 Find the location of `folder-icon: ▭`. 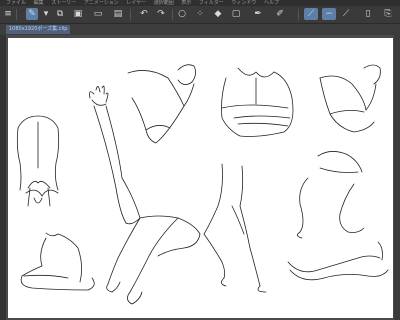

folder-icon: ▭ is located at coordinates (98, 14).